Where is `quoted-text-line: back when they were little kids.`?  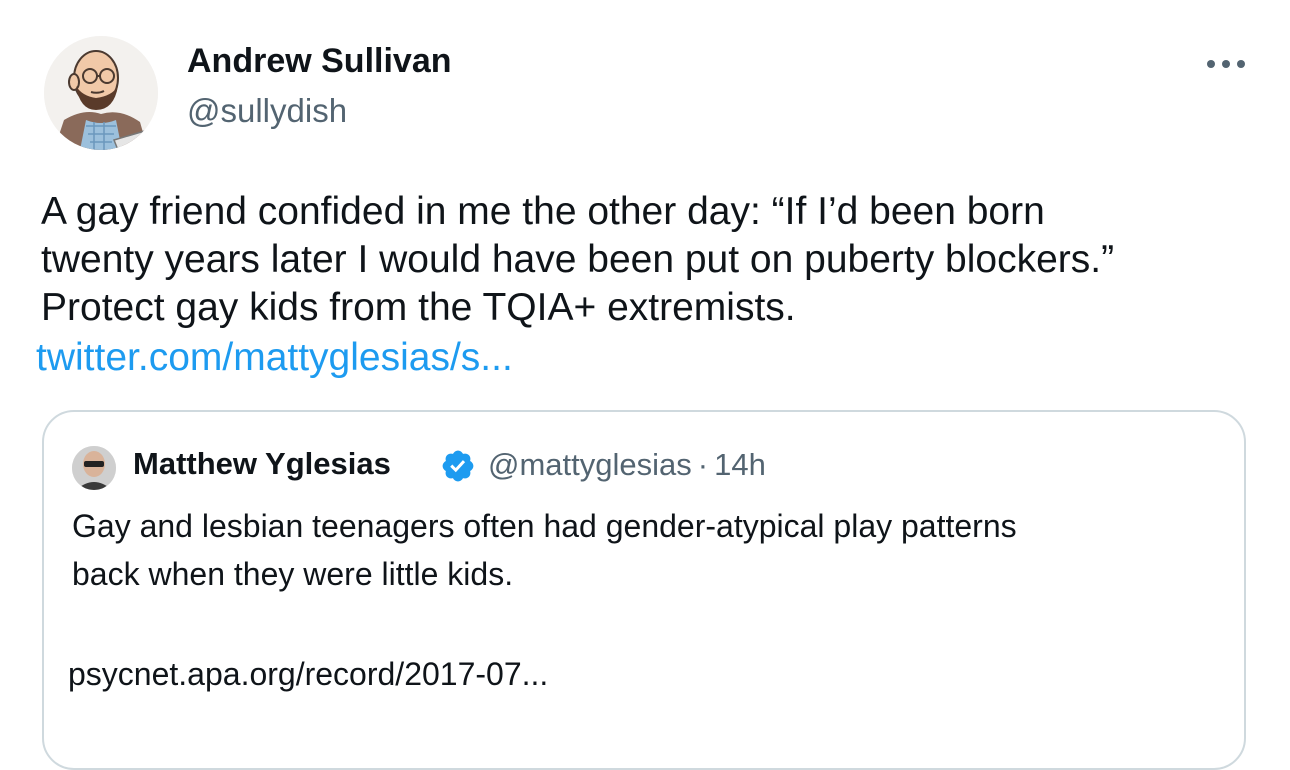 quoted-text-line: back when they were little kids. is located at coordinates (293, 574).